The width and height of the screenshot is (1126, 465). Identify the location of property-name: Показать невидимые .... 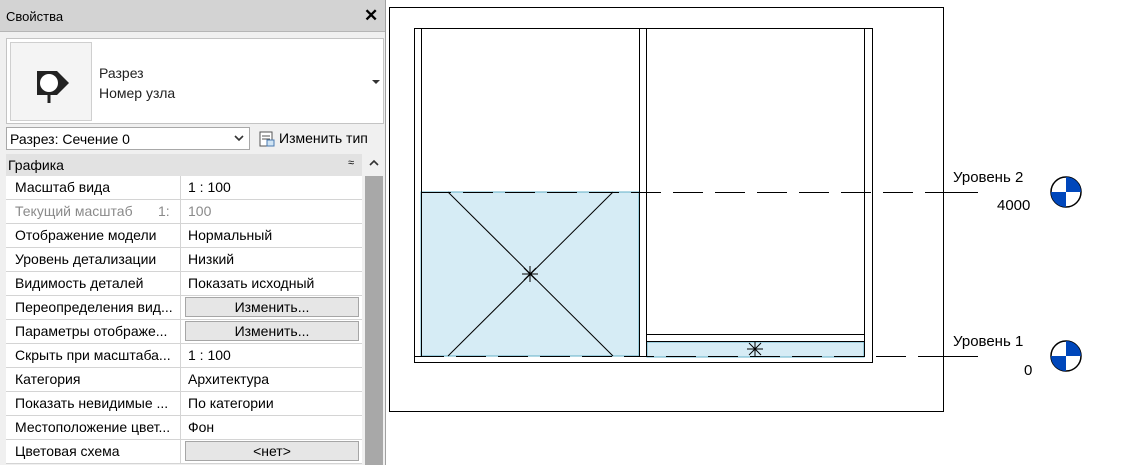
(93, 403).